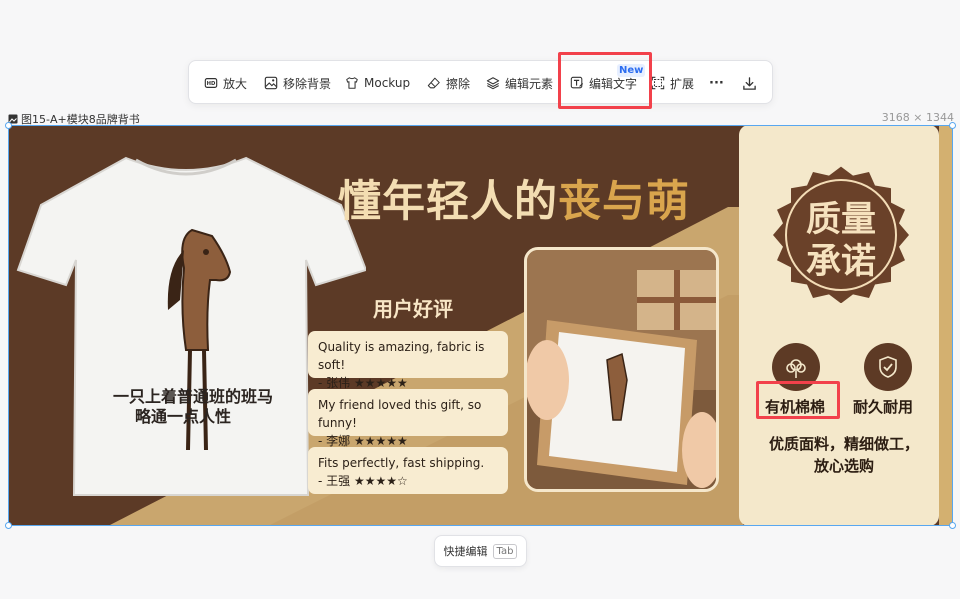 The width and height of the screenshot is (960, 599). What do you see at coordinates (888, 367) in the screenshot?
I see `shield-check-icon` at bounding box center [888, 367].